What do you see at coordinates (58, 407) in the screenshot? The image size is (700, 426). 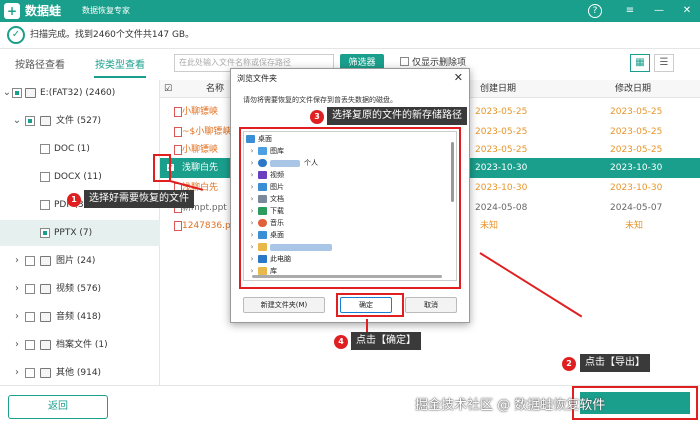 I see `back-button: 返回` at bounding box center [58, 407].